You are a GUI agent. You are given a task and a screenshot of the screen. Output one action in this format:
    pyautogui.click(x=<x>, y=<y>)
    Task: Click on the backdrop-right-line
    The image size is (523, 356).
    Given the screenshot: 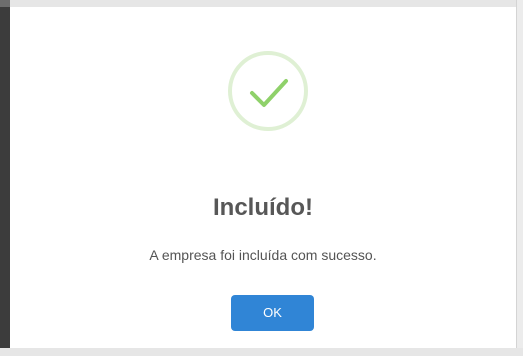 What is the action you would take?
    pyautogui.click(x=516, y=178)
    